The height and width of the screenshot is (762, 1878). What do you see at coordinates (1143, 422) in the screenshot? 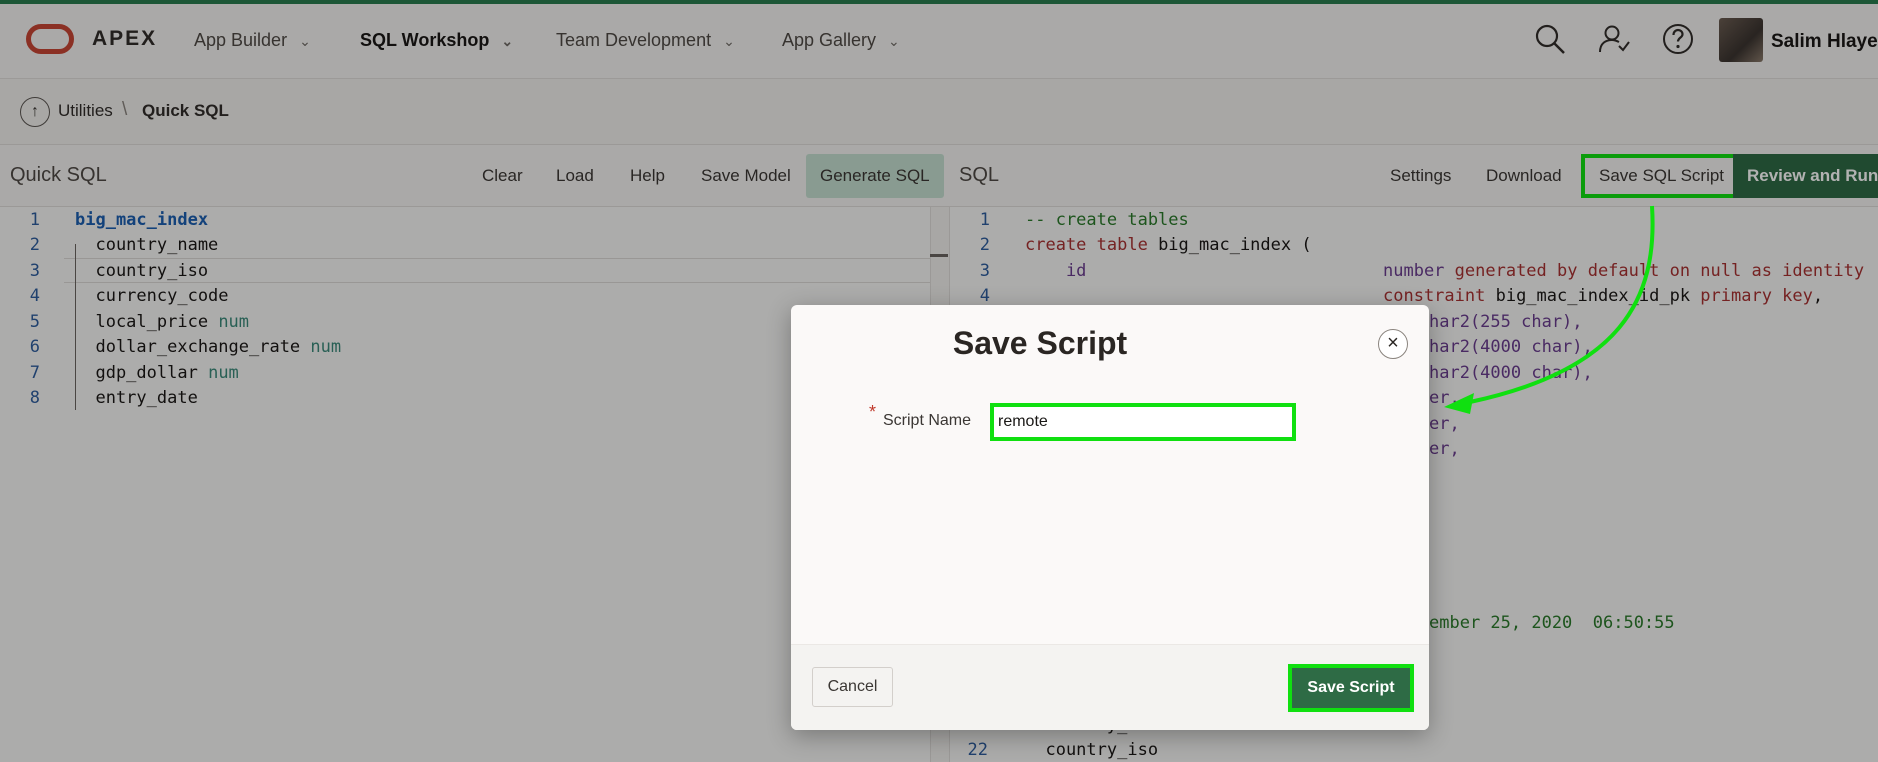
I see `script-name-input` at bounding box center [1143, 422].